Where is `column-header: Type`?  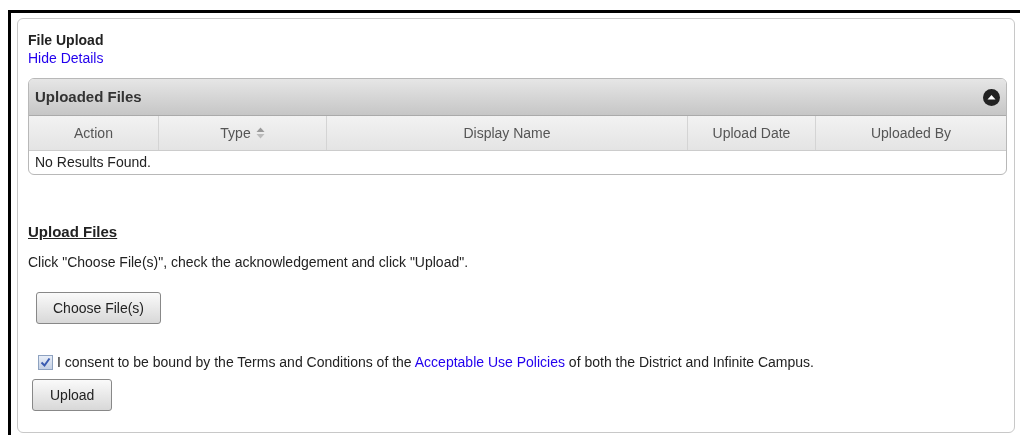
column-header: Type is located at coordinates (243, 133).